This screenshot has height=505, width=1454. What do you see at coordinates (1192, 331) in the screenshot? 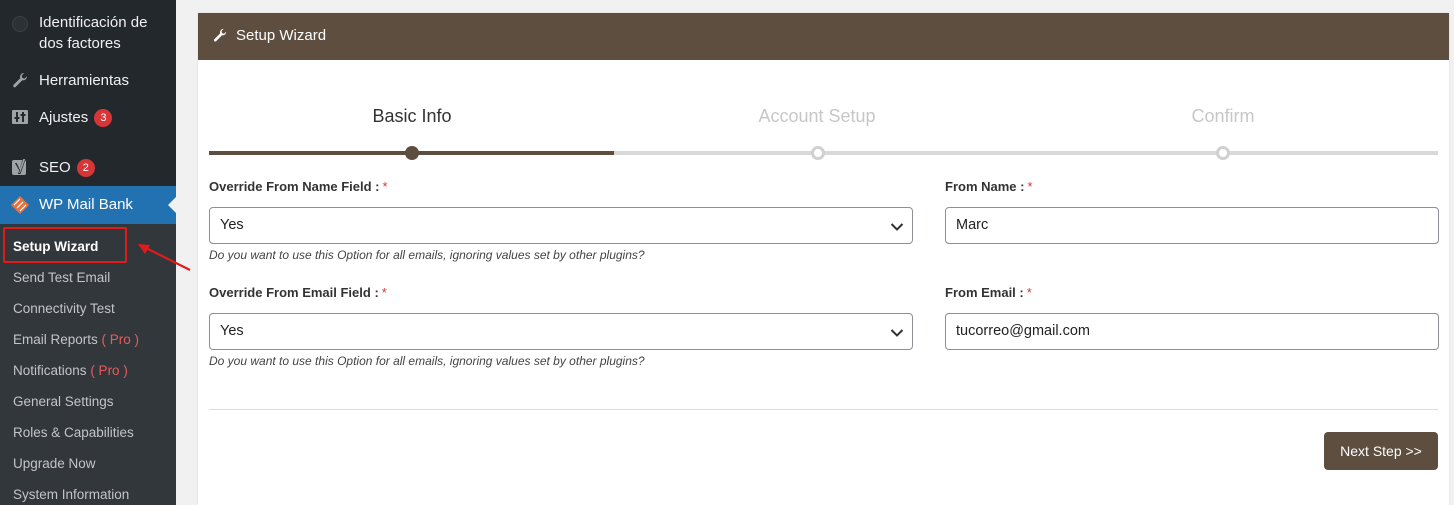
I see `from-email-input: tucorreo@gmail.com` at bounding box center [1192, 331].